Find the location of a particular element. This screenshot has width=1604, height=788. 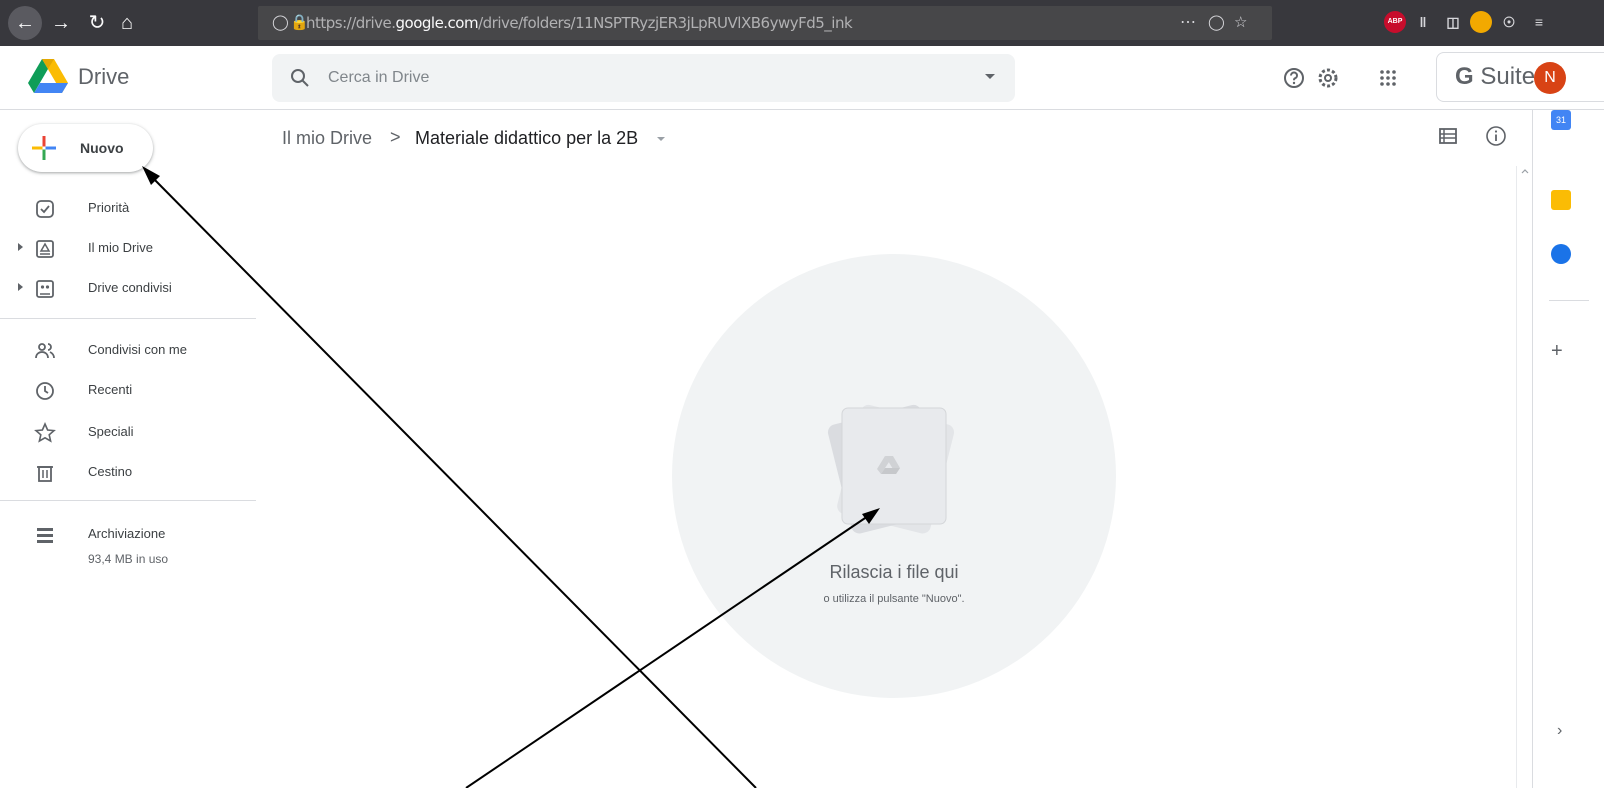

sidebar-item-label: Archiviazione is located at coordinates (127, 533).